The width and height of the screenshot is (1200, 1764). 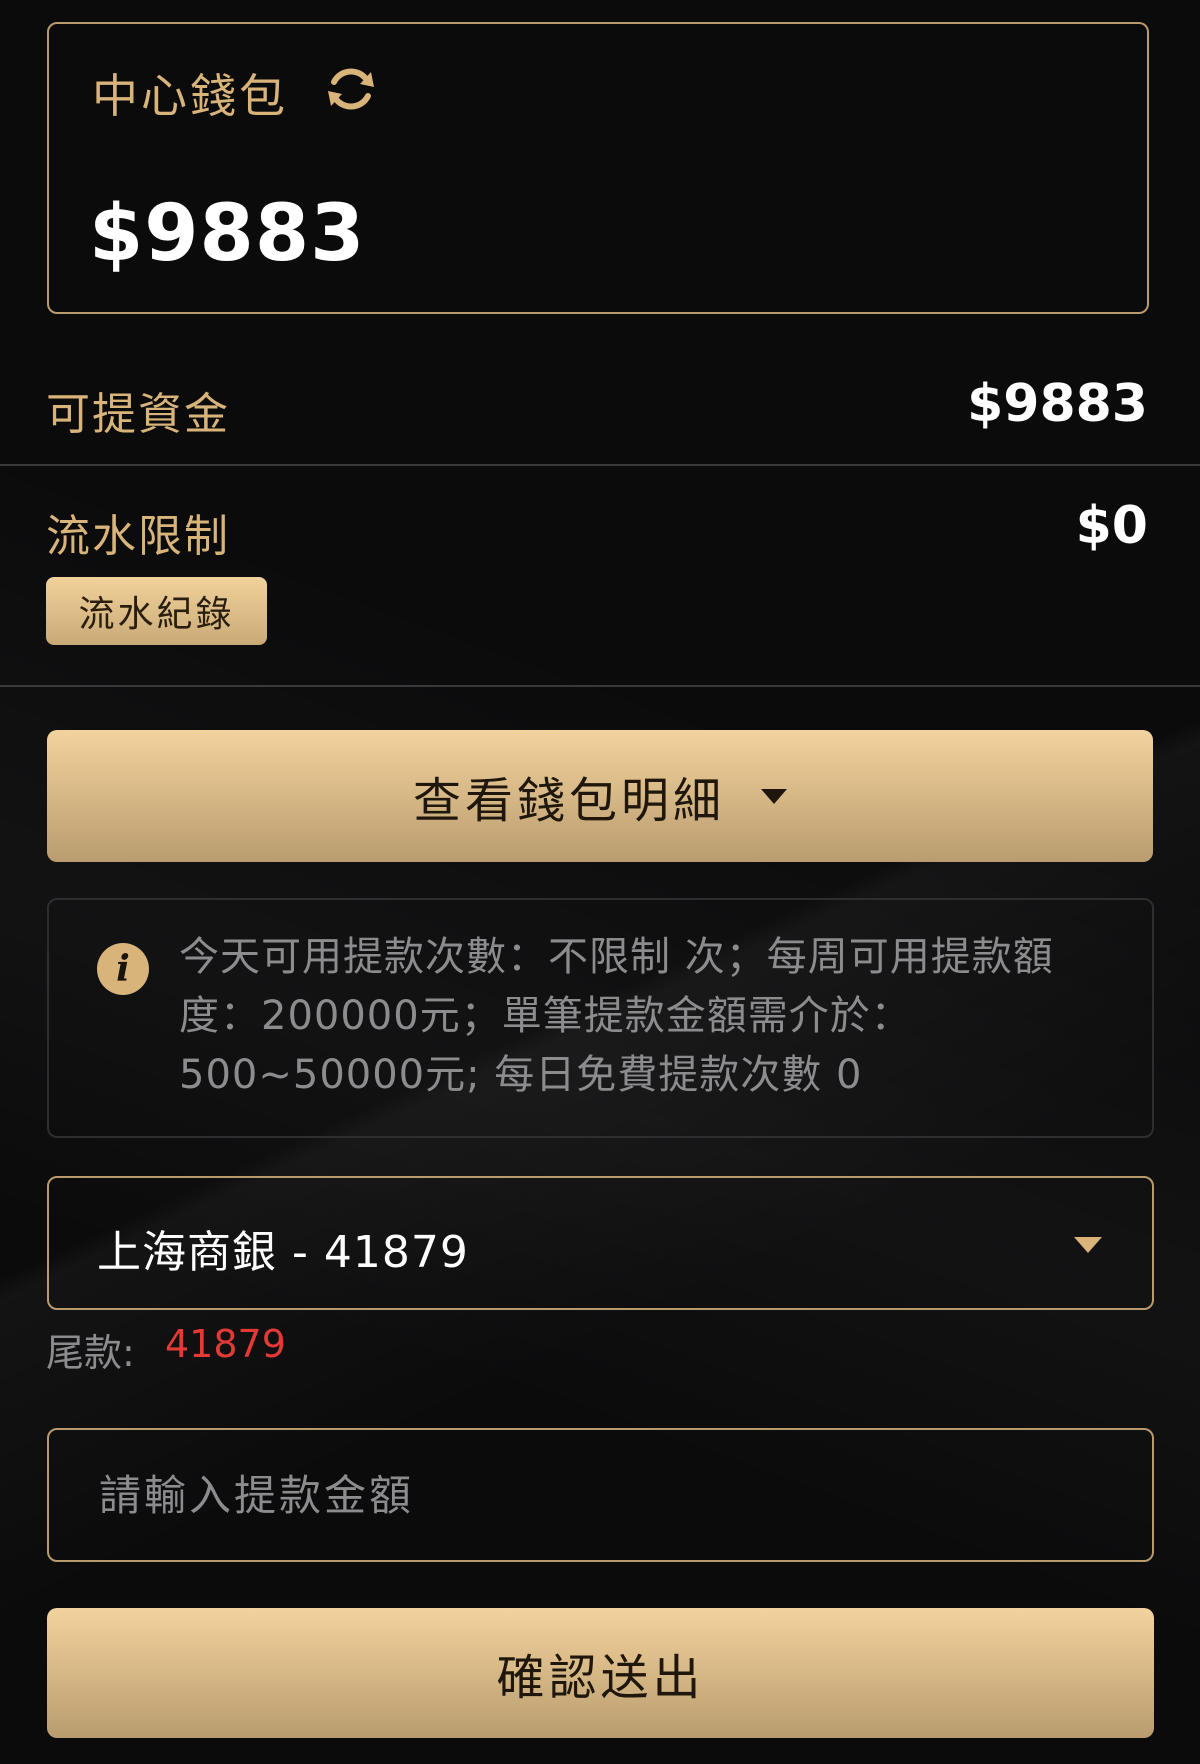 I want to click on withdrawable-value: $9883, so click(x=1057, y=404).